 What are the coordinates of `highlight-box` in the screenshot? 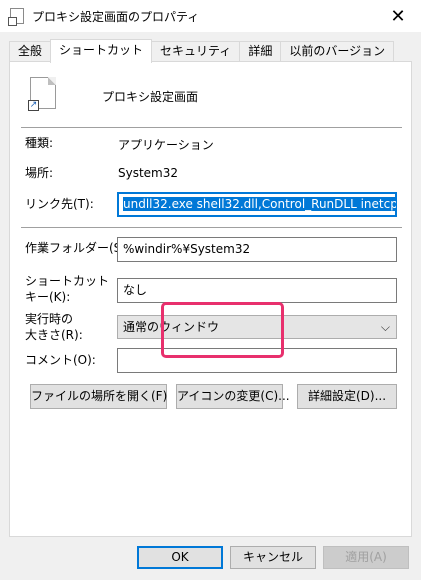 It's located at (222, 330).